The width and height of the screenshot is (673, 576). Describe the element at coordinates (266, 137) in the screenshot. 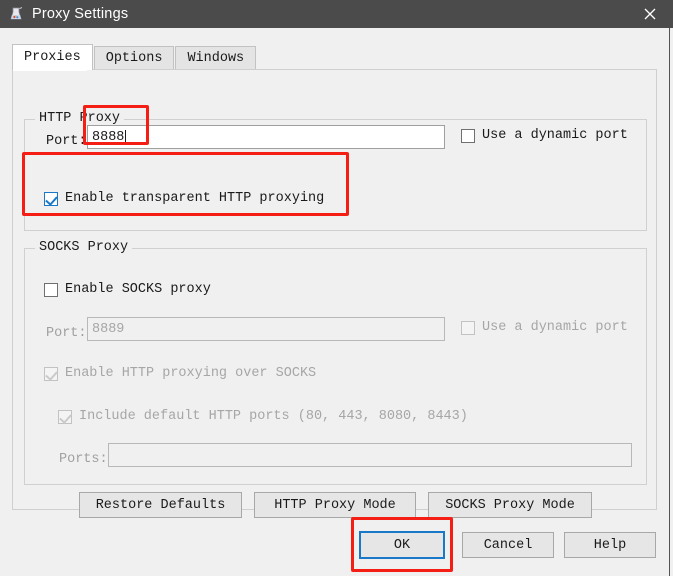

I see `http-port-input: 8888` at that location.